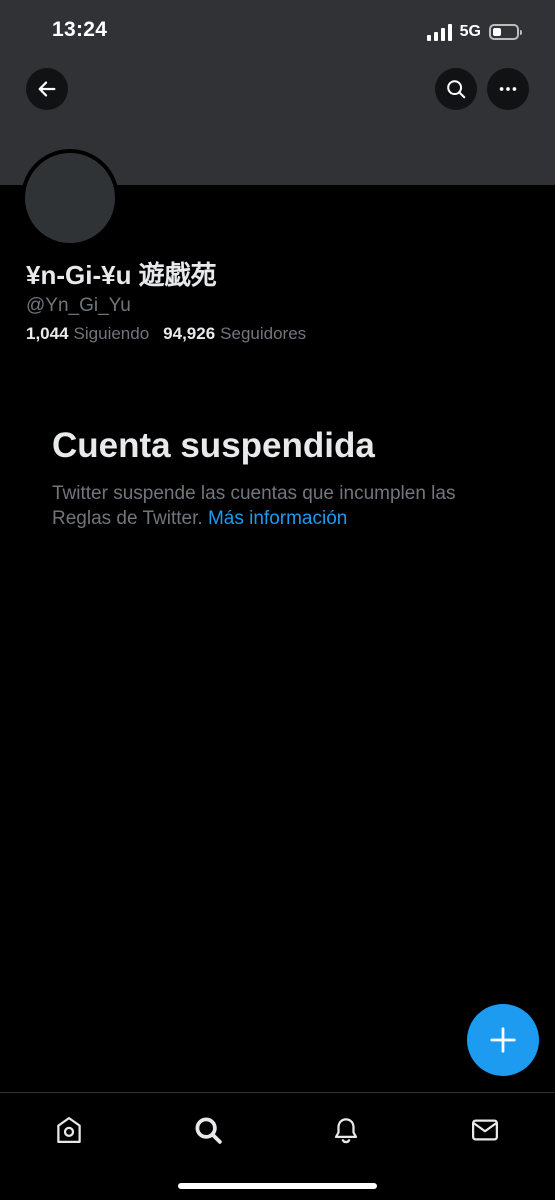 This screenshot has height=1200, width=555. I want to click on mail-icon, so click(485, 1130).